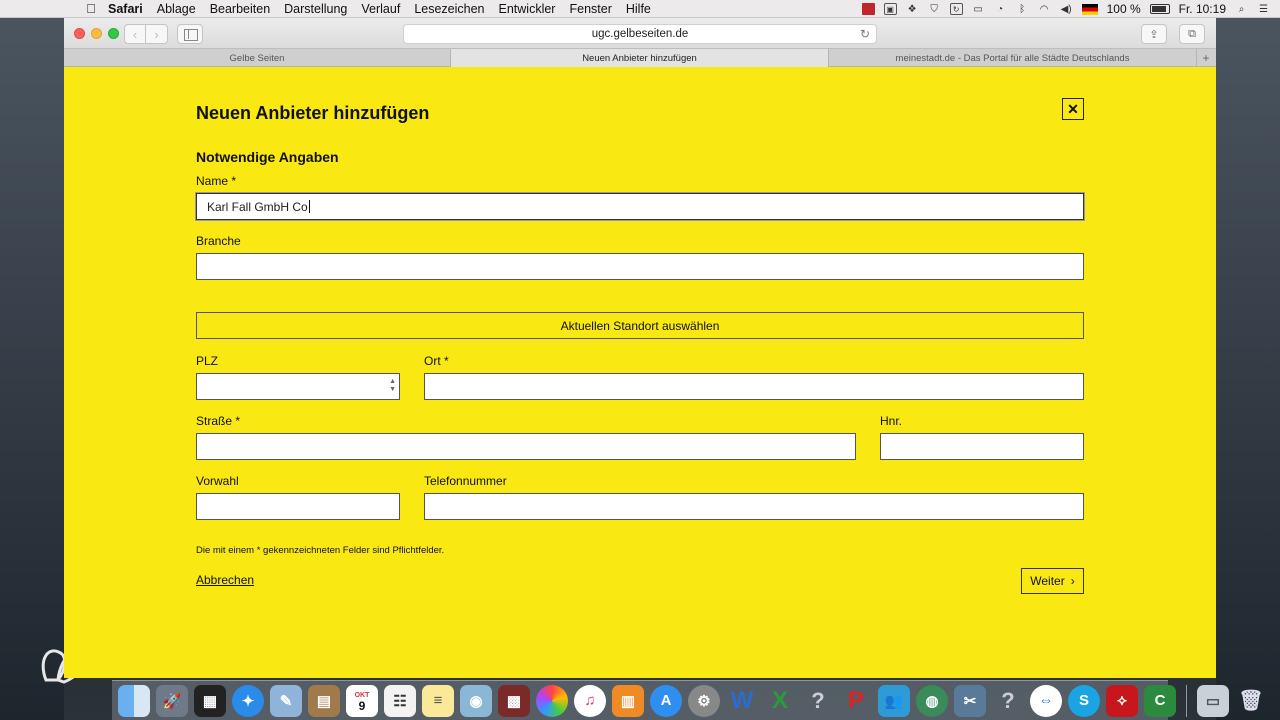 The height and width of the screenshot is (720, 1280). Describe the element at coordinates (527, 9) in the screenshot. I see `menu-entwickler: Entwickler` at that location.